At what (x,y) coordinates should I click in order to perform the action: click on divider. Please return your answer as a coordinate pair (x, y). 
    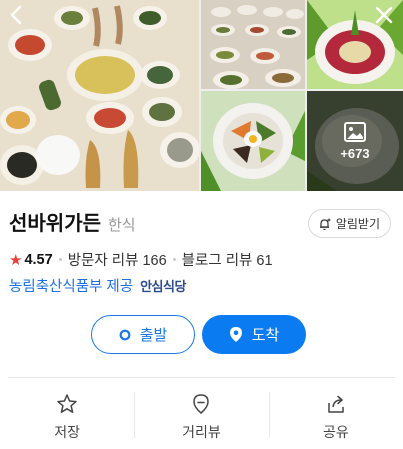
    Looking at the image, I should click on (201, 377).